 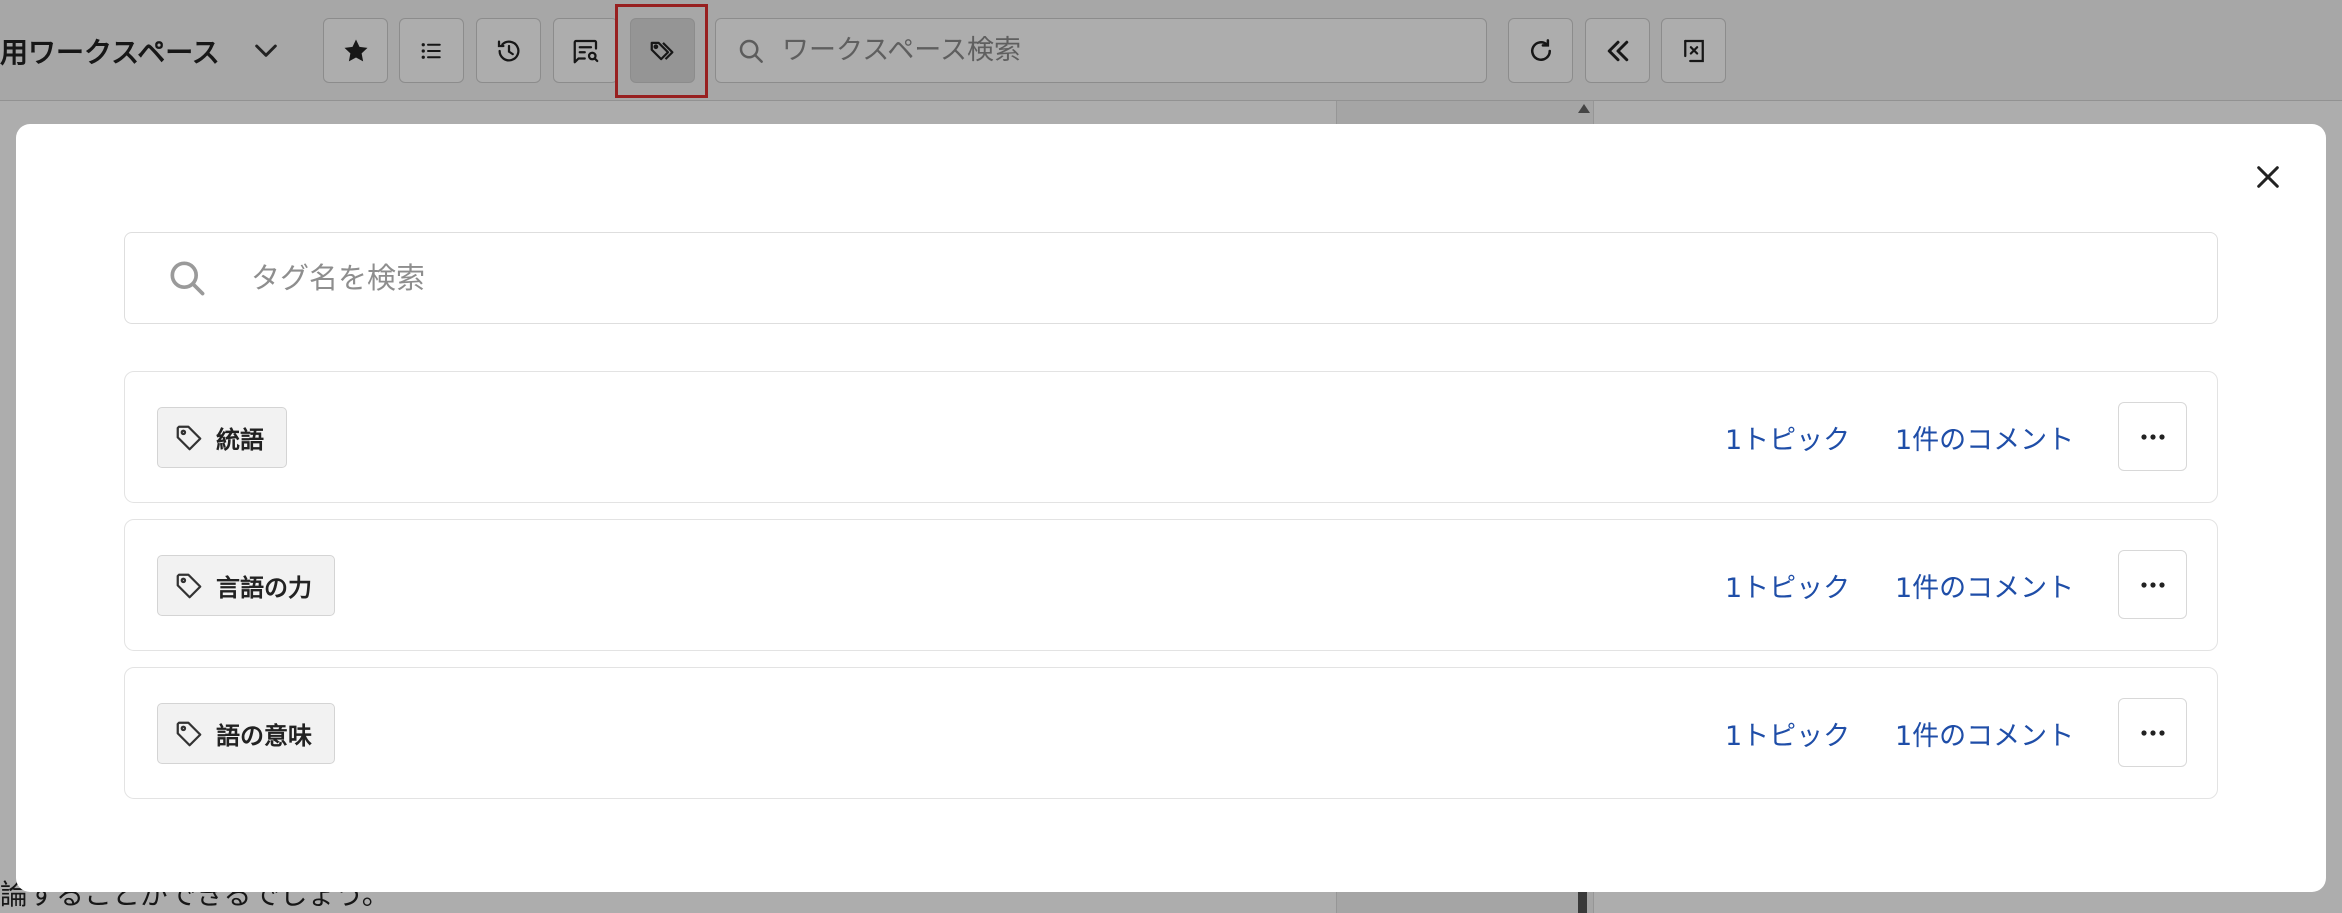 I want to click on tag-name: 言語の力, so click(x=264, y=588).